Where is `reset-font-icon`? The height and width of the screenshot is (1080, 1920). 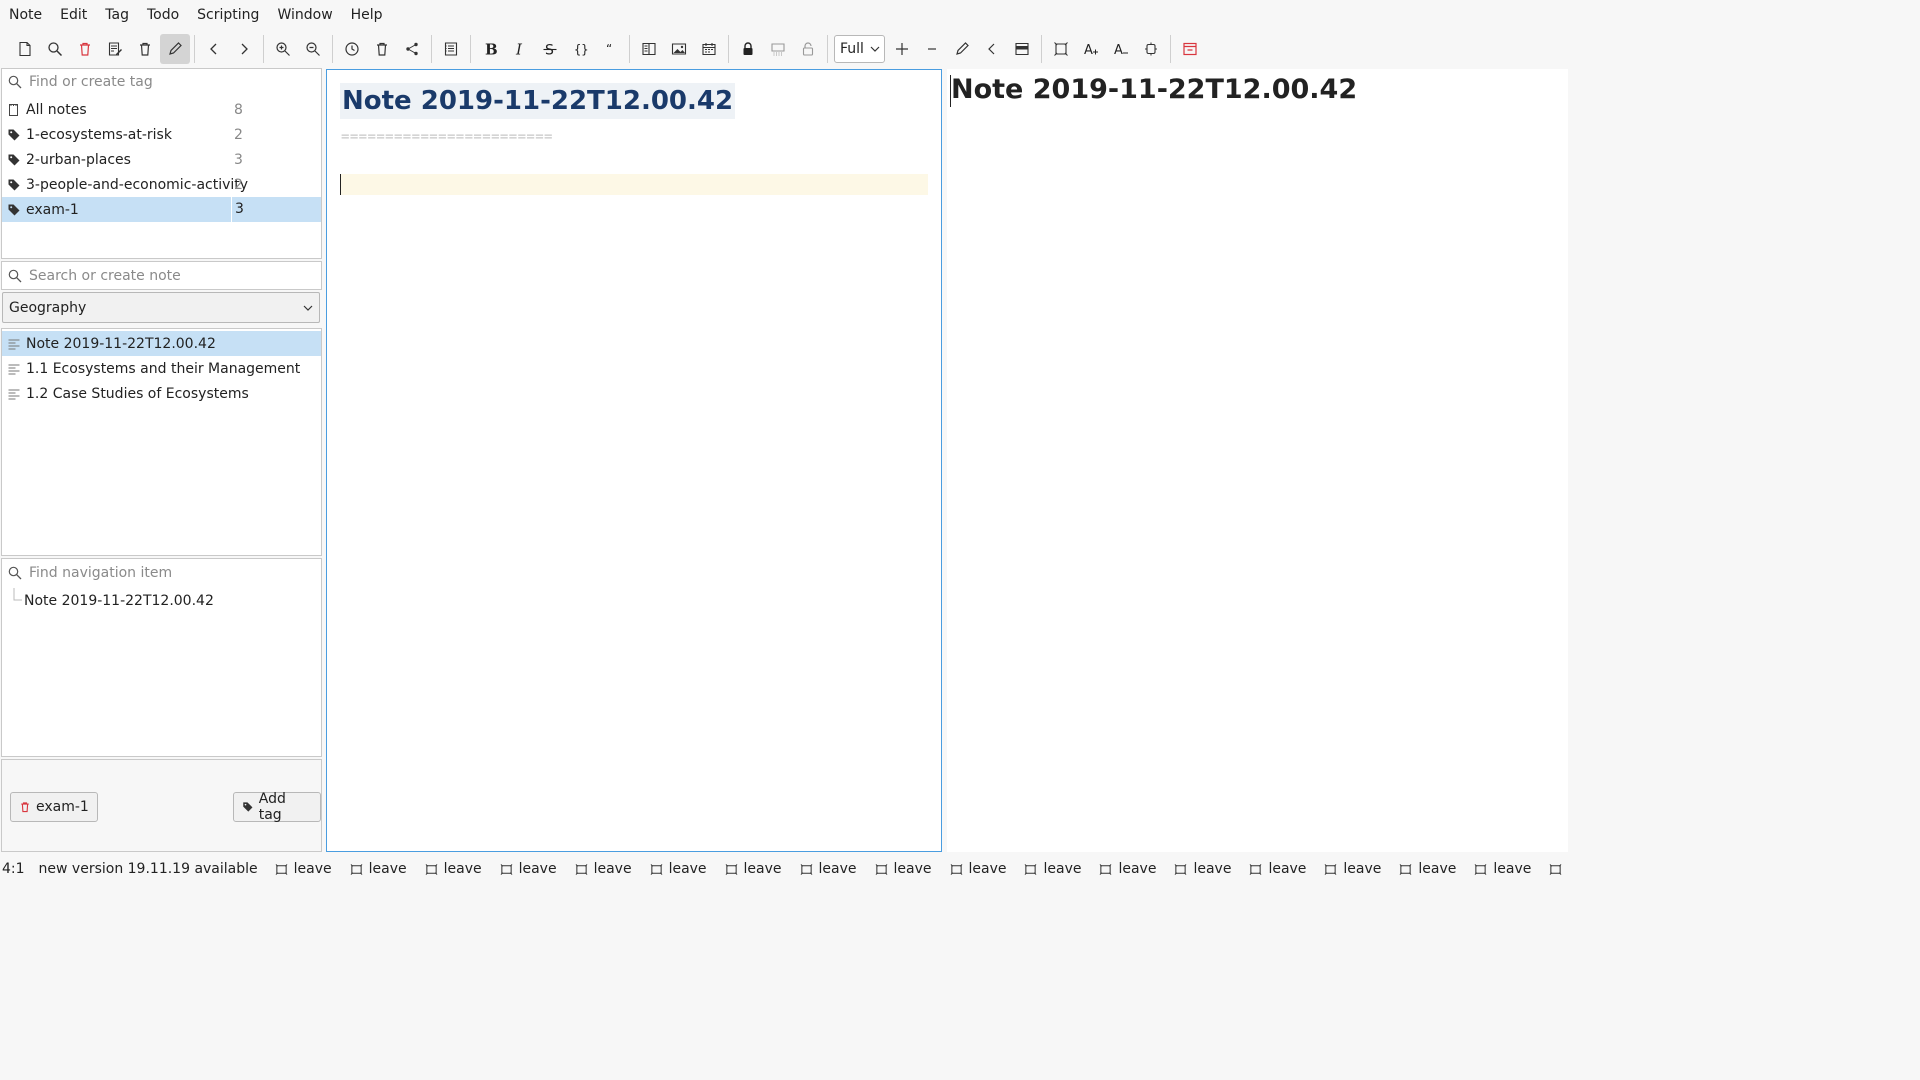
reset-font-icon is located at coordinates (1151, 49).